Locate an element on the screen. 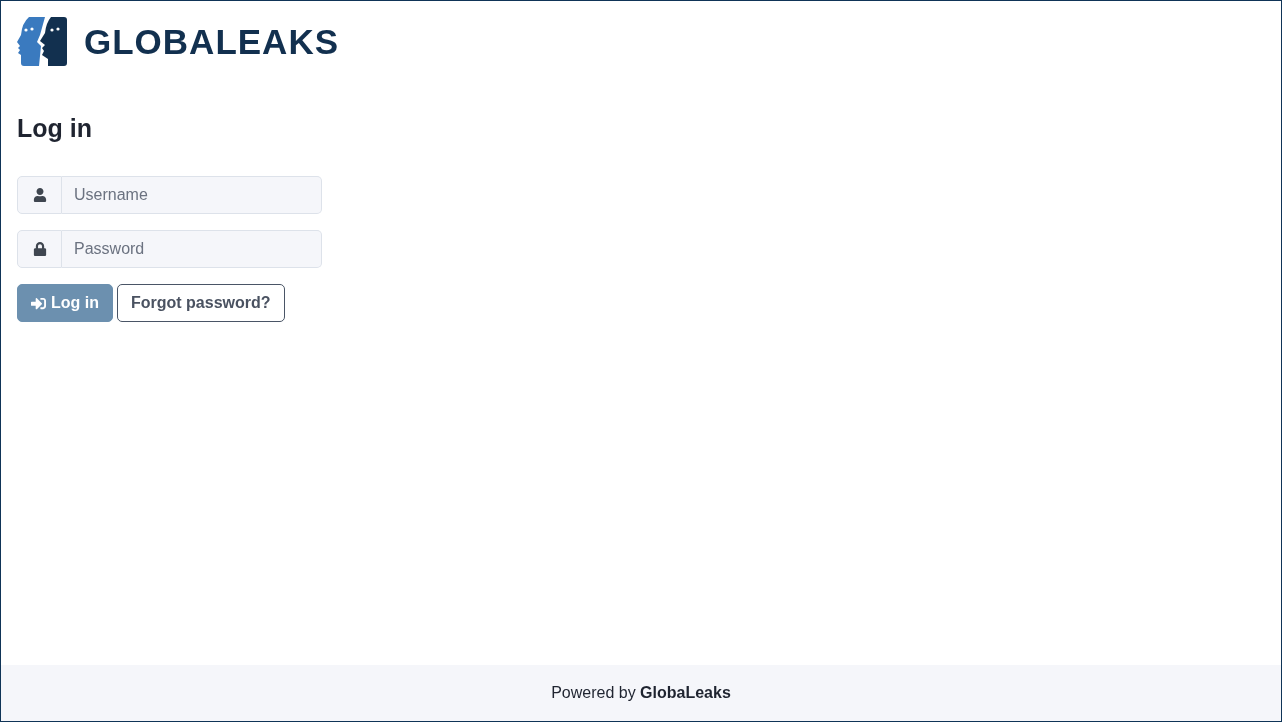 Image resolution: width=1282 pixels, height=722 pixels. sign-in-icon is located at coordinates (38, 303).